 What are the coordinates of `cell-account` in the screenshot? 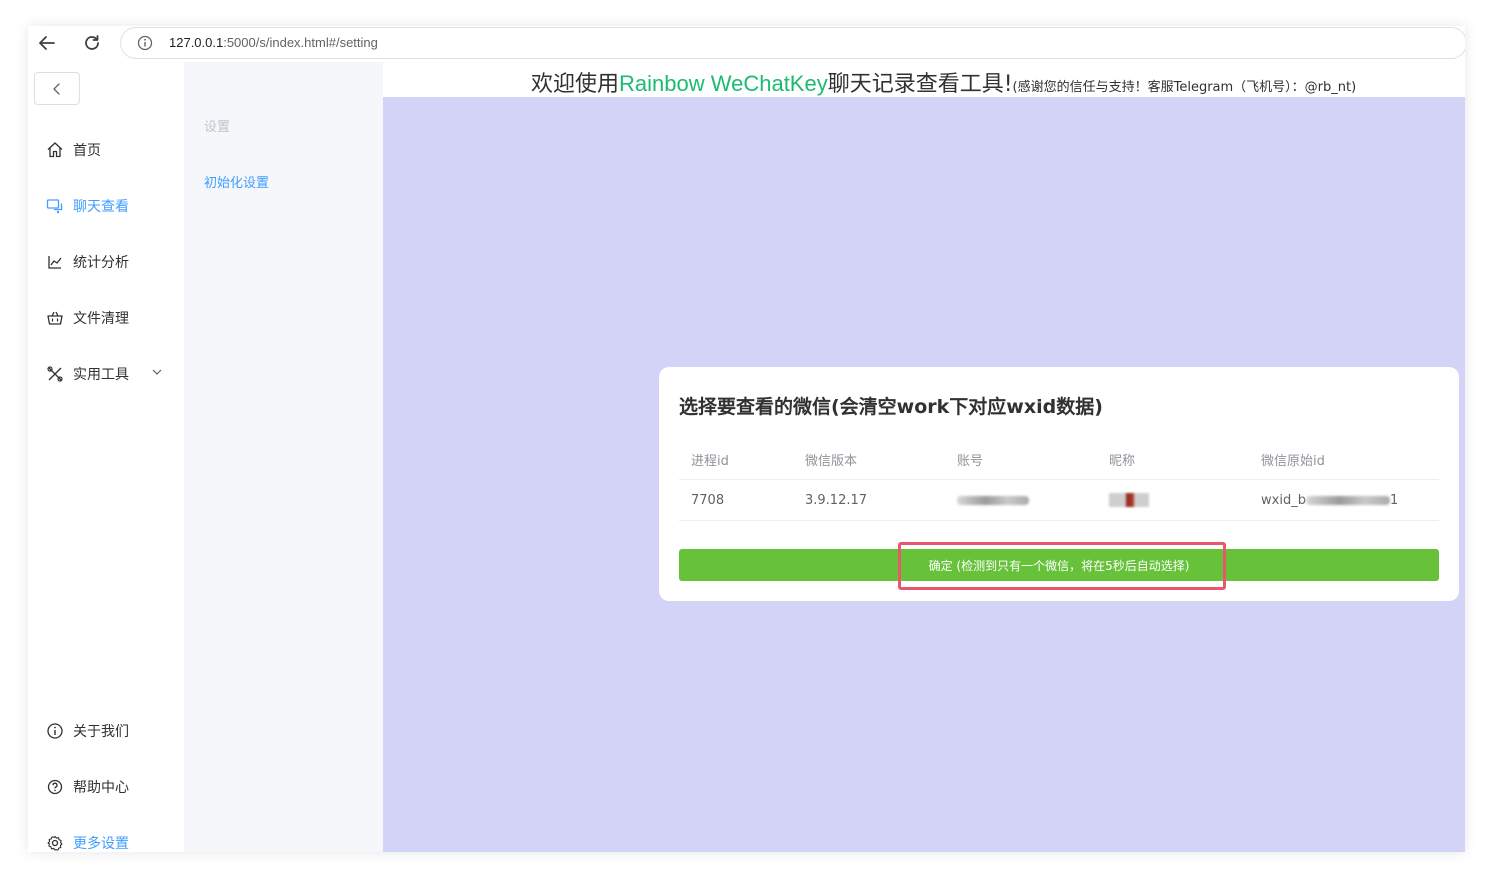 It's located at (1021, 500).